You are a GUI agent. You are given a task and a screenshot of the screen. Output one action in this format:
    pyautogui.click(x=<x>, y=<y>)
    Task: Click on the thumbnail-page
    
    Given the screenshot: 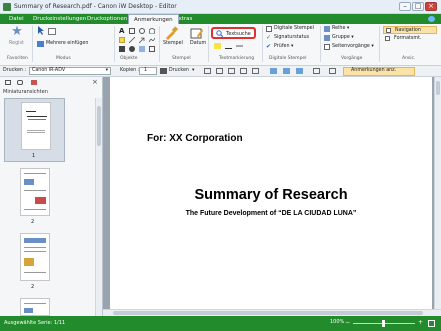 What is the action you would take?
    pyautogui.click(x=35, y=307)
    